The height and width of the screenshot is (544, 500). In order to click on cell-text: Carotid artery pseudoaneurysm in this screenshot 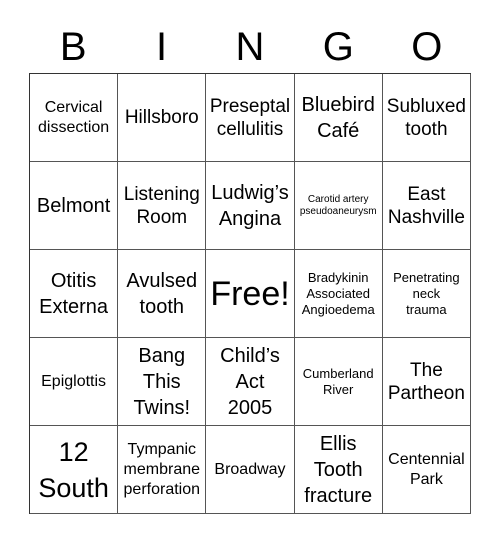, I will do `click(338, 205)`.